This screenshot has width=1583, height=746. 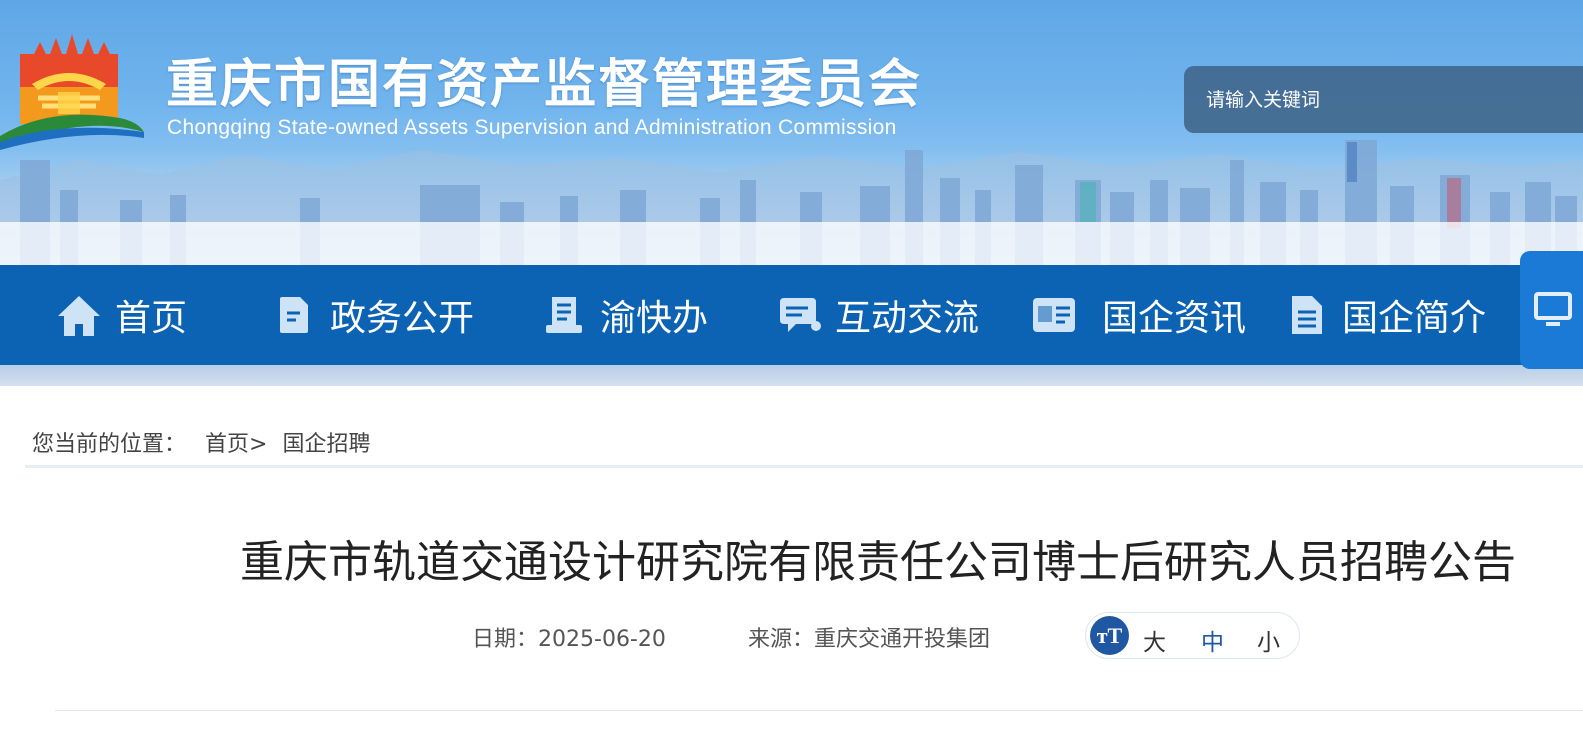 What do you see at coordinates (1154, 640) in the screenshot?
I see `font-size-large-button: 大` at bounding box center [1154, 640].